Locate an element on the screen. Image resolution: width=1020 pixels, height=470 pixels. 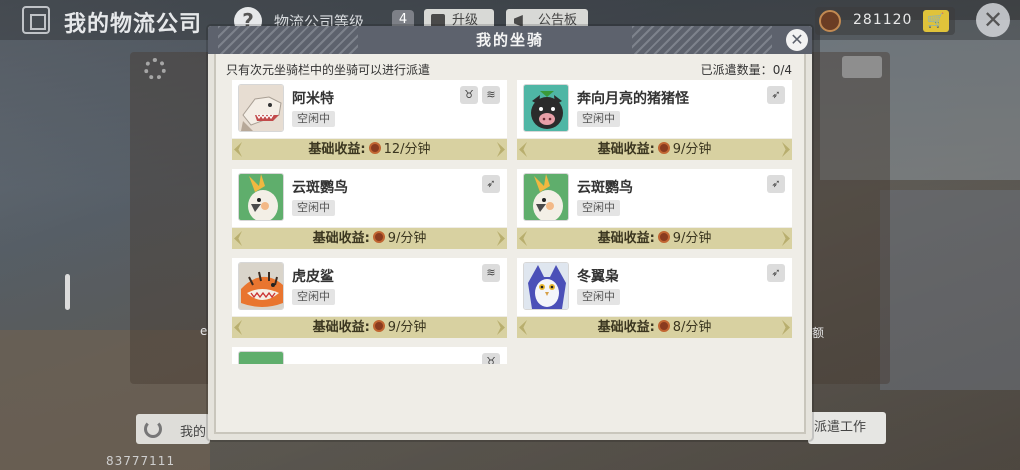
mount-name: 冬翼枭 is located at coordinates (598, 277).